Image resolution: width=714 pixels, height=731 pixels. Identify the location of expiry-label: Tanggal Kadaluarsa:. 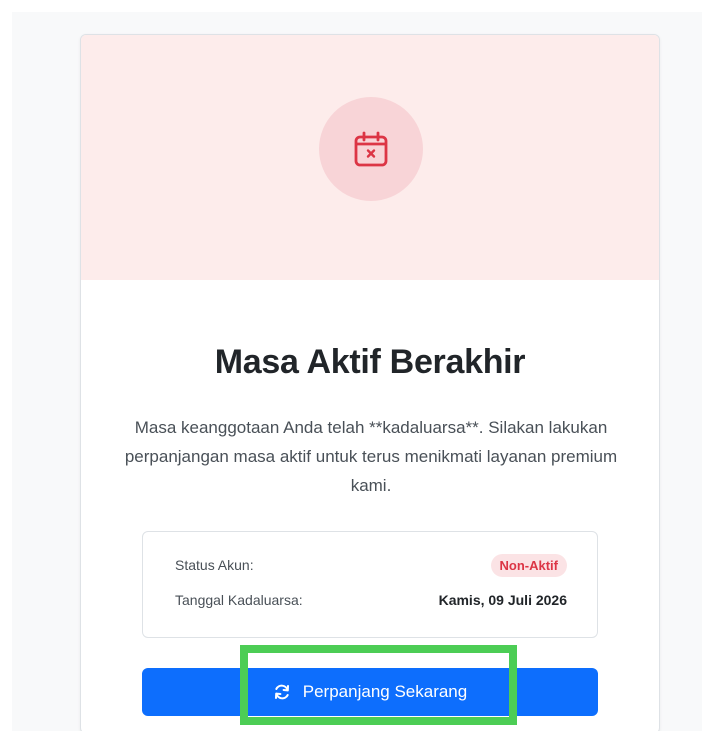
(239, 600).